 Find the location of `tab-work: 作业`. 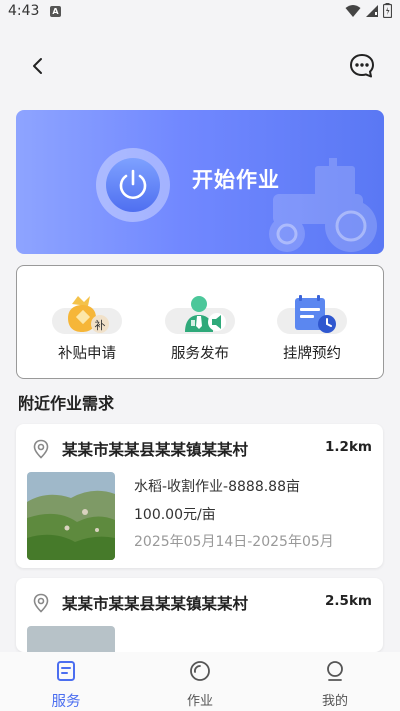

tab-work: 作业 is located at coordinates (200, 684).